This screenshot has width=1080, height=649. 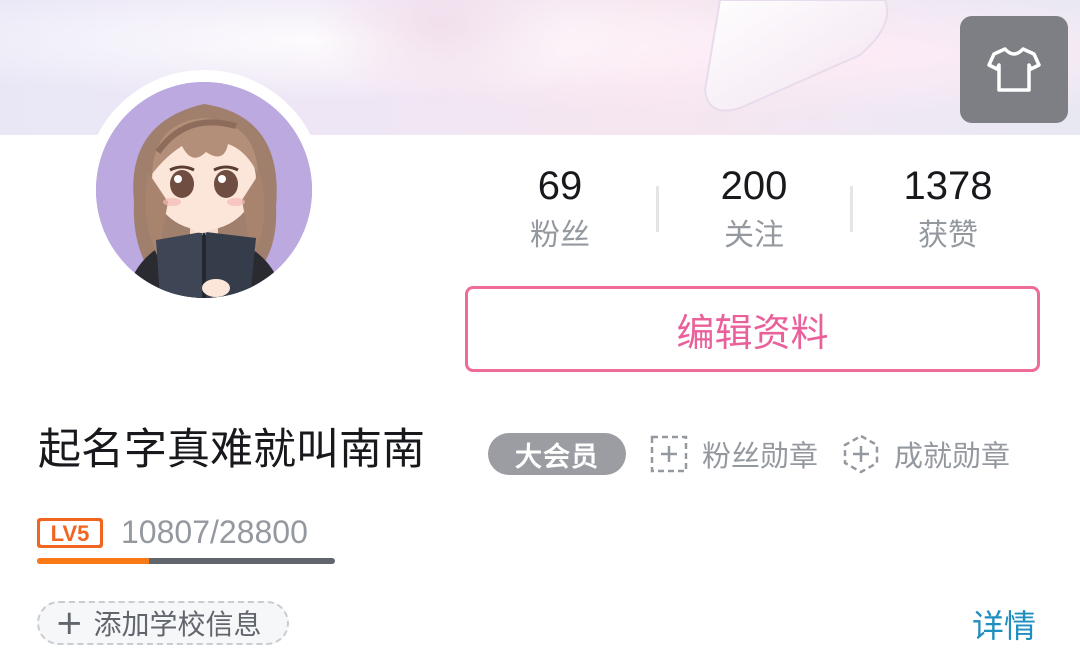 I want to click on edit-profile-button: 编辑资料, so click(x=752, y=329).